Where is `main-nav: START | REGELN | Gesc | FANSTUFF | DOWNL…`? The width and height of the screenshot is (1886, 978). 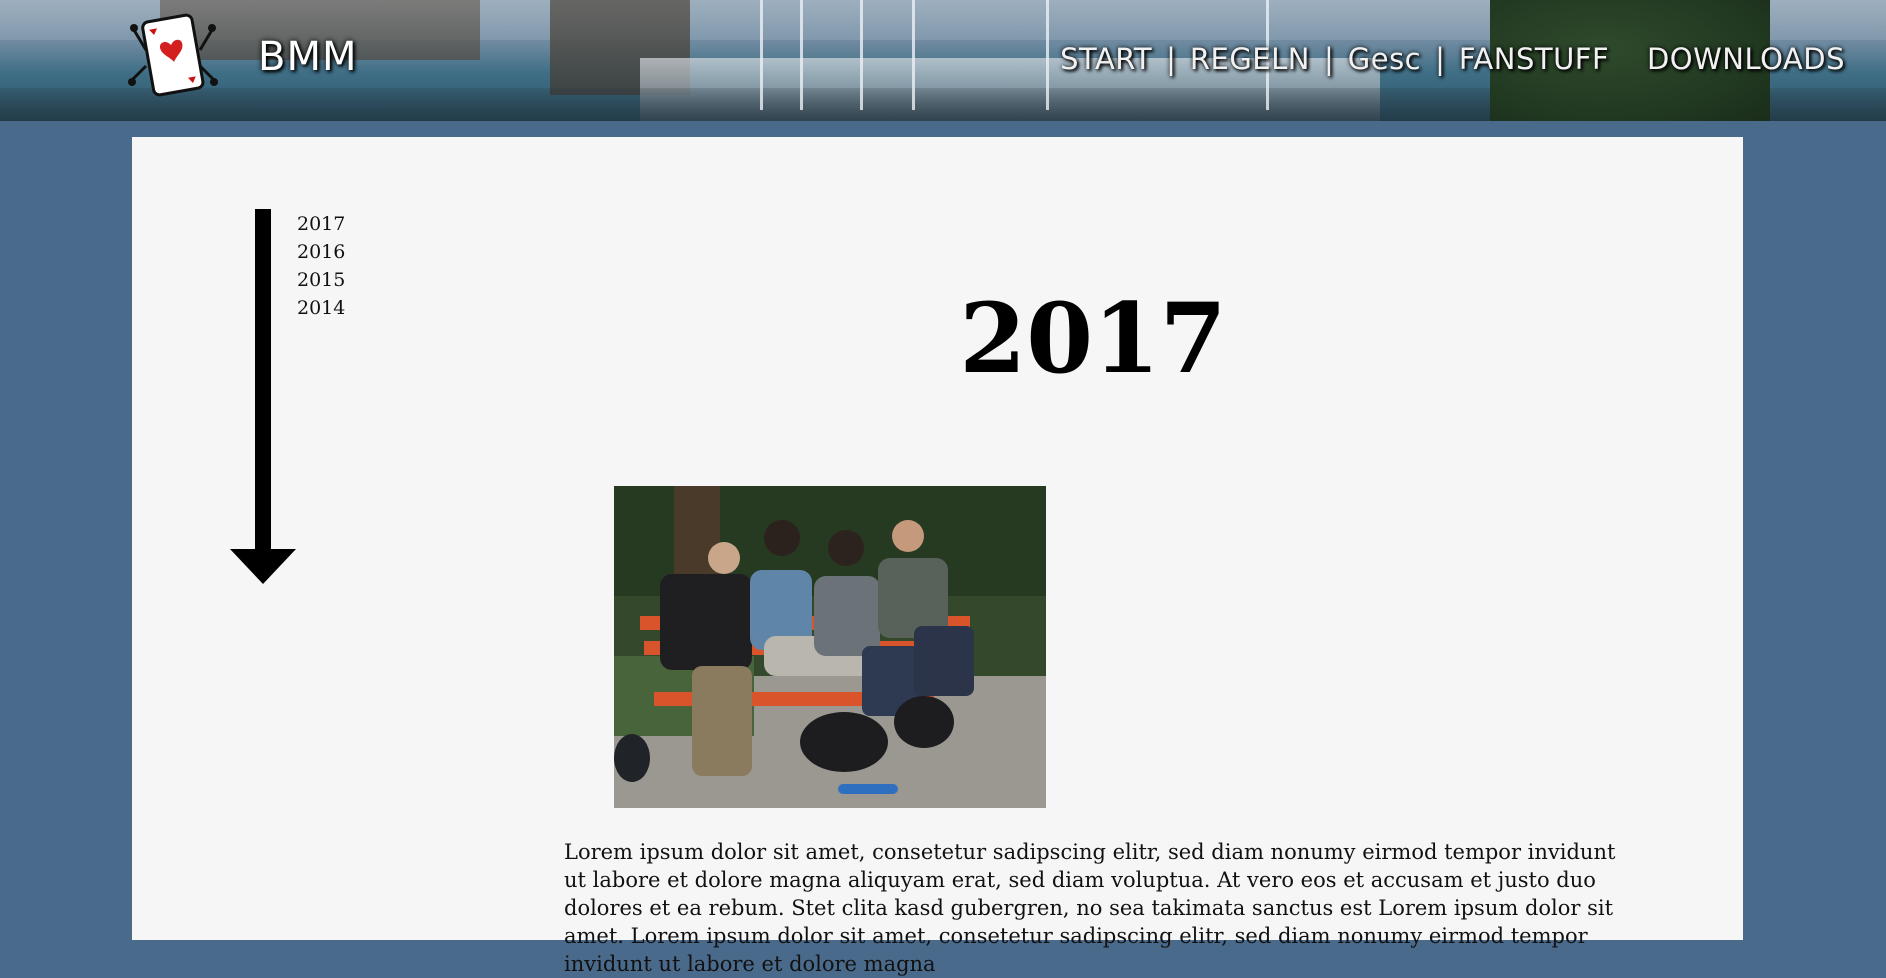
main-nav: START | REGELN | Gesc | FANSTUFF | DOWNL… is located at coordinates (1452, 59).